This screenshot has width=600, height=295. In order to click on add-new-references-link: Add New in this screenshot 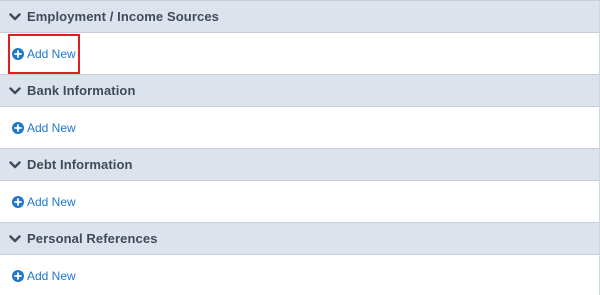, I will do `click(44, 276)`.